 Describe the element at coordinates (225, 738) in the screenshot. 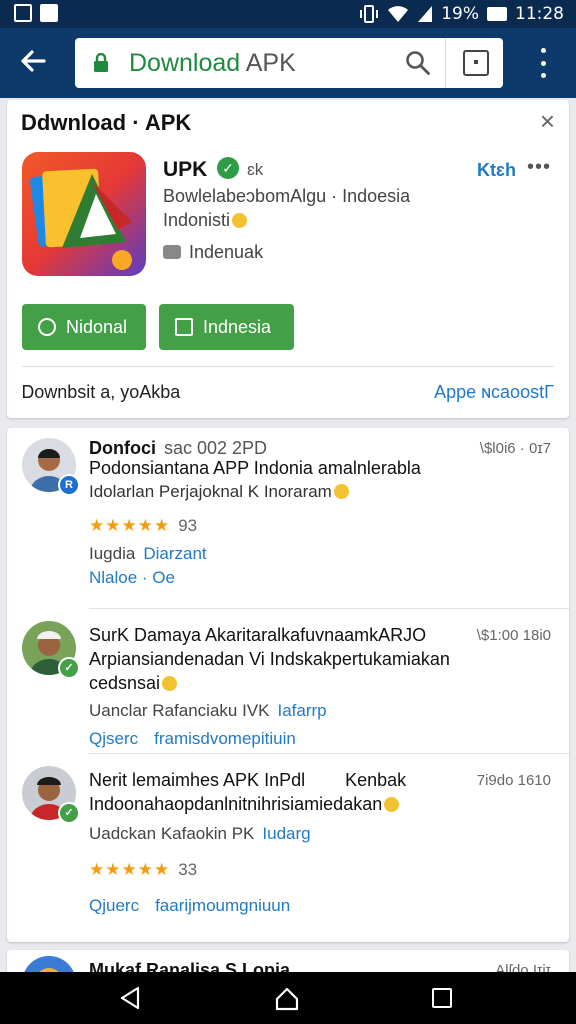

I see `review-link-b: framisdvomepitiuin` at that location.